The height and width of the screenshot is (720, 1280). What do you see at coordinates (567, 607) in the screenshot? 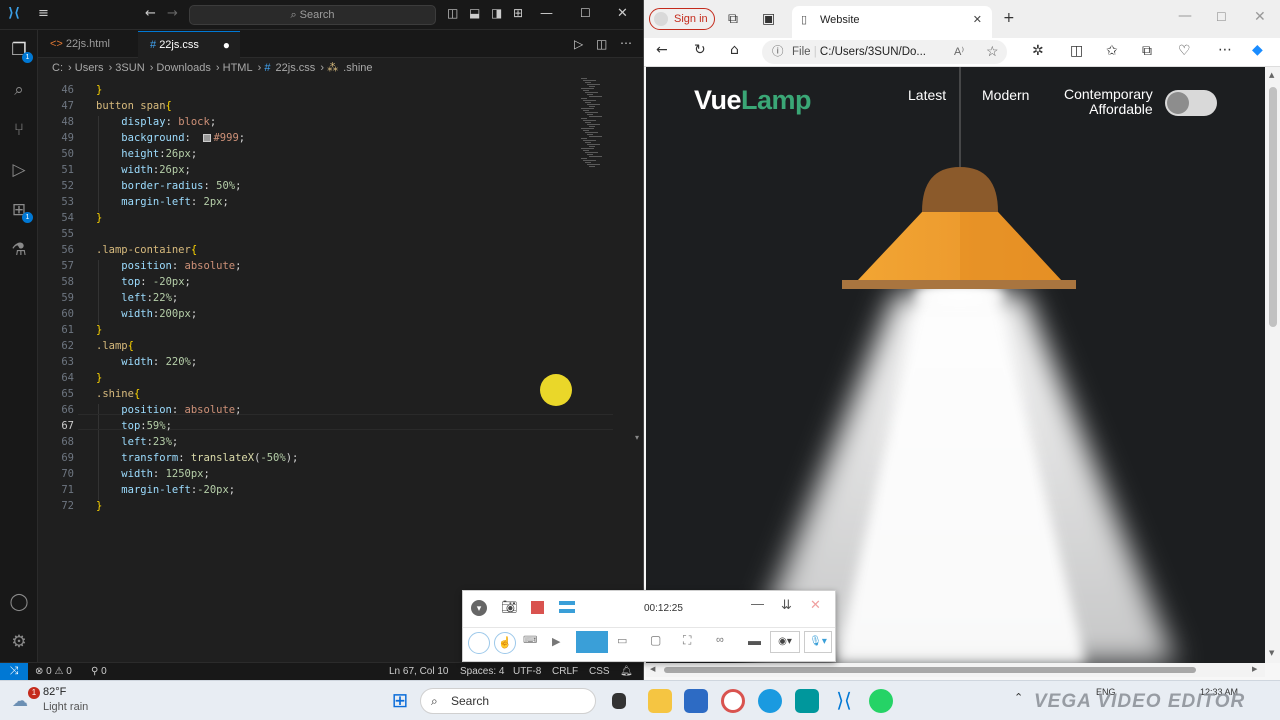
I see `pause-record-icon` at bounding box center [567, 607].